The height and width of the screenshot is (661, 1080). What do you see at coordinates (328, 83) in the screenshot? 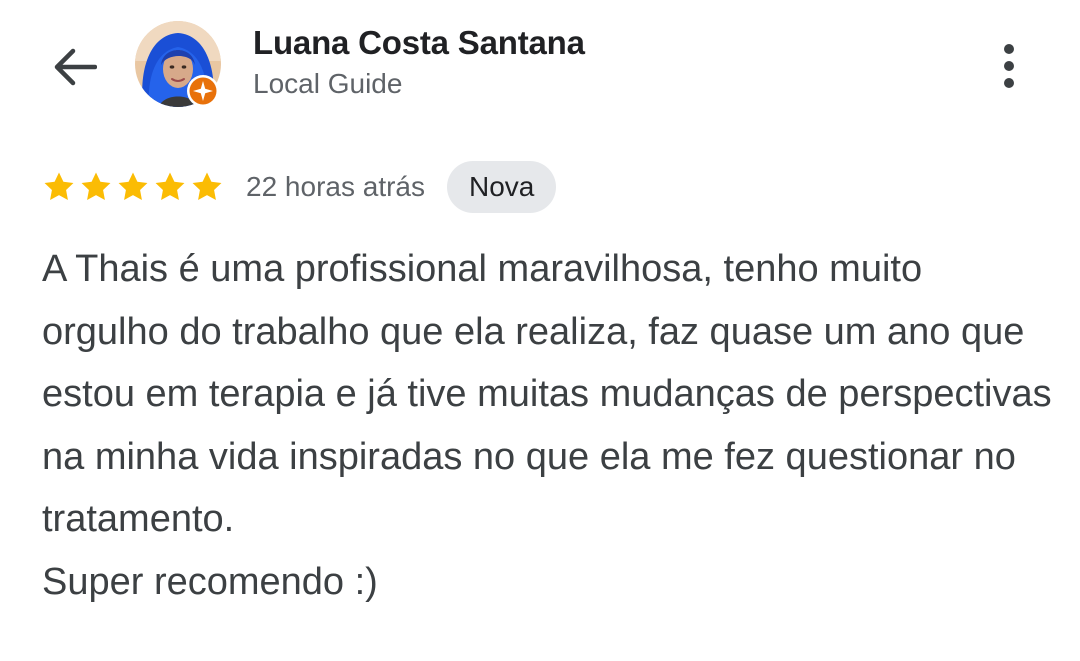
I see `user-subtitle: Local Guide` at bounding box center [328, 83].